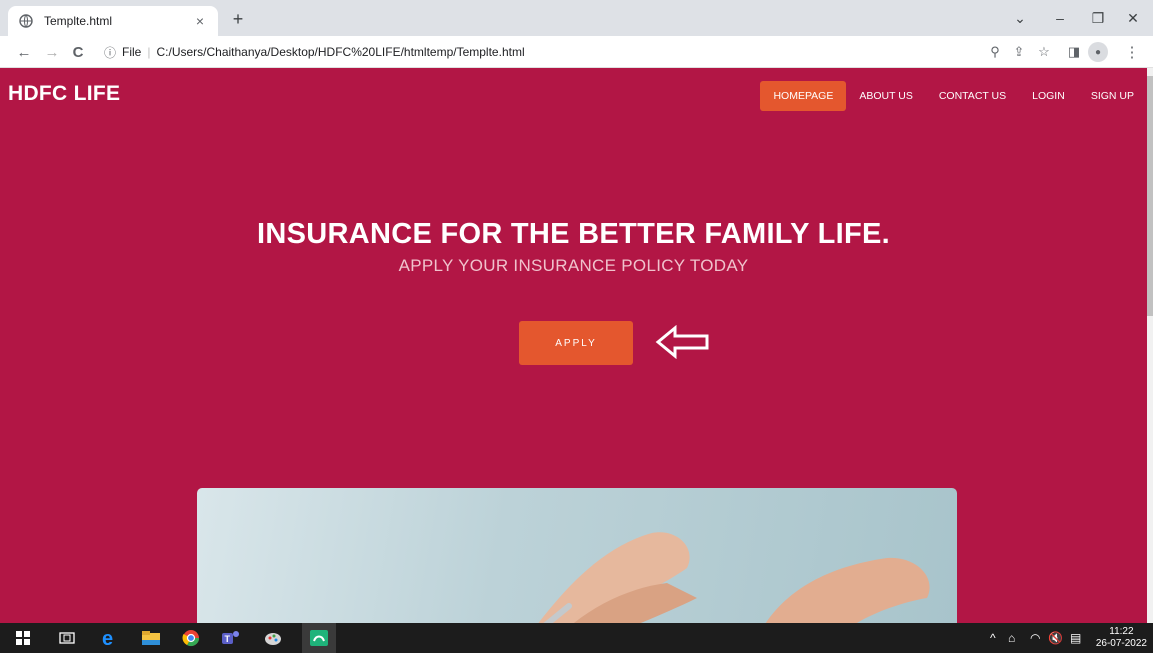 This screenshot has width=1153, height=653. Describe the element at coordinates (1060, 18) in the screenshot. I see `minimize-button: –` at that location.